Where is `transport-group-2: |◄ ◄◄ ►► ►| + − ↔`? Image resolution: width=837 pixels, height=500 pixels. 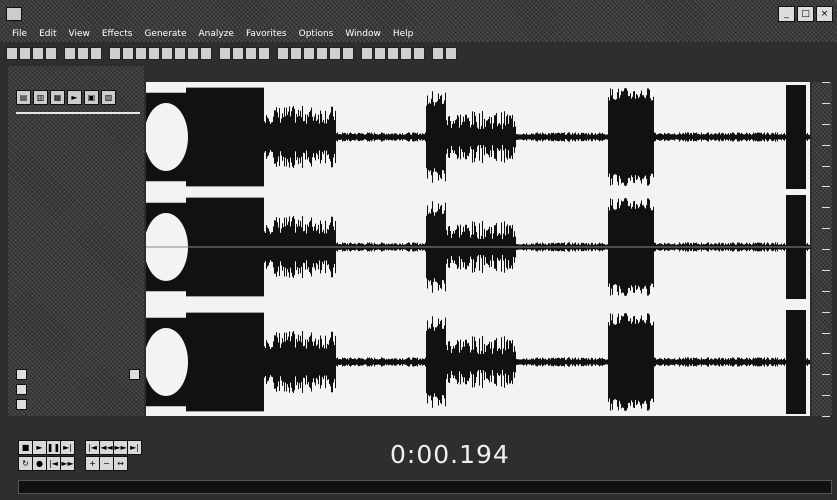
transport-group-2: |◄ ◄◄ ►► ►| + − ↔ is located at coordinates (113, 455).